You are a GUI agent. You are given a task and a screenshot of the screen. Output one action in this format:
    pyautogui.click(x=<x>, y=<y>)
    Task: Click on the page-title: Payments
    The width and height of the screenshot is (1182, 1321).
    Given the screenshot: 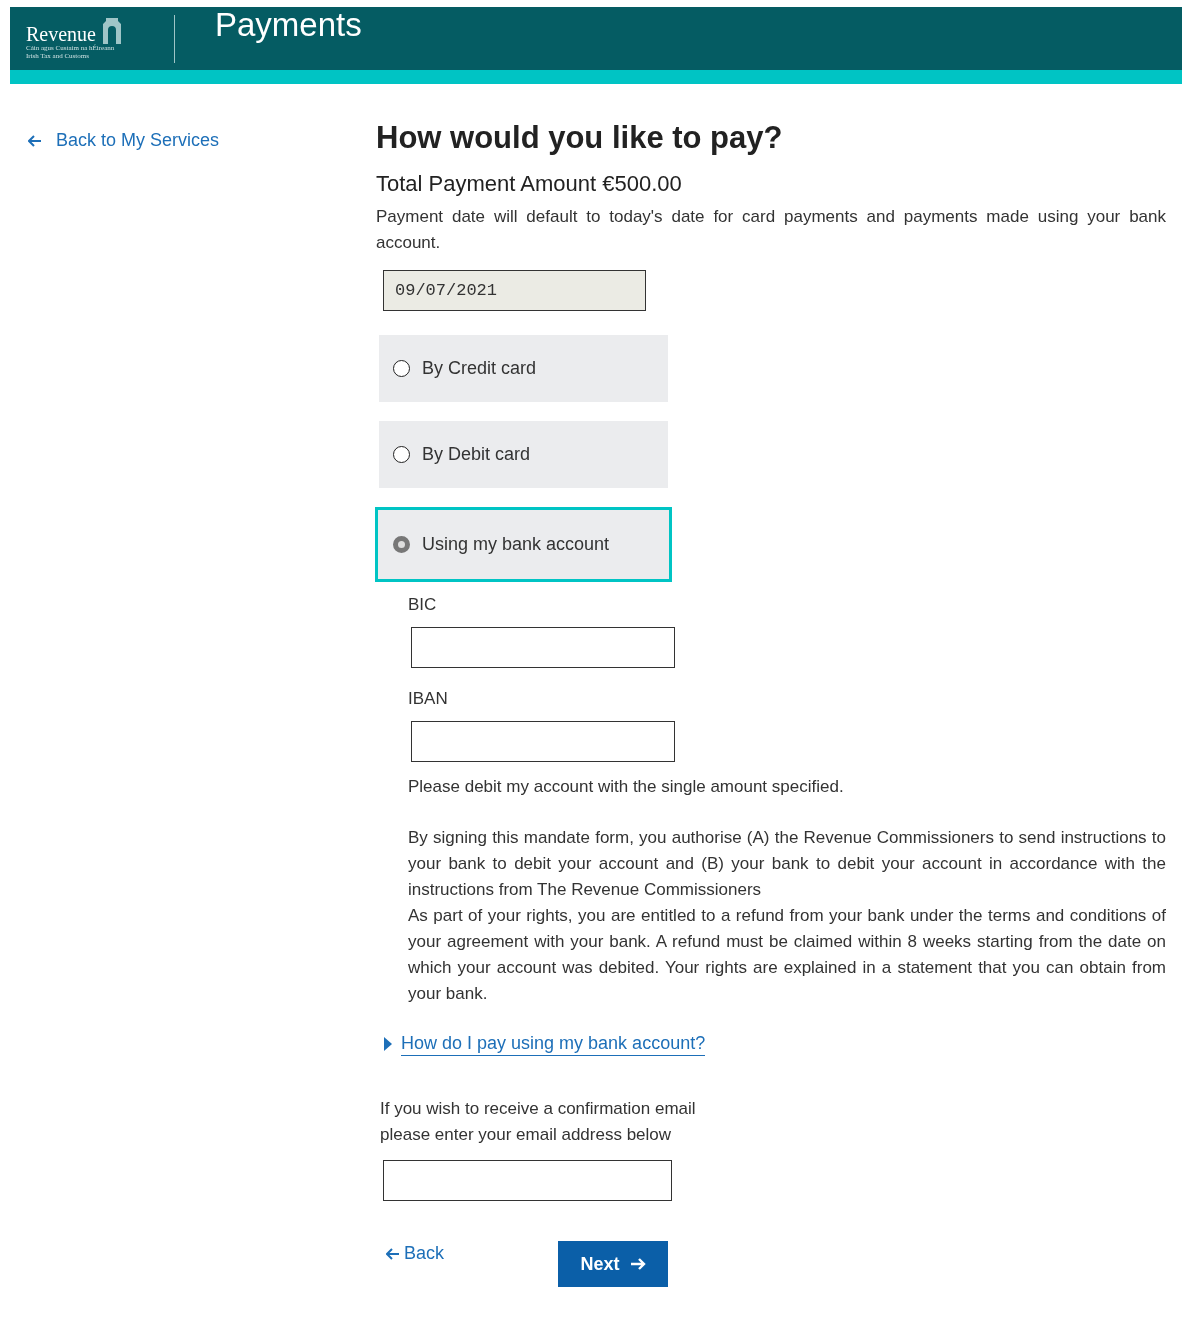 What is the action you would take?
    pyautogui.click(x=288, y=25)
    